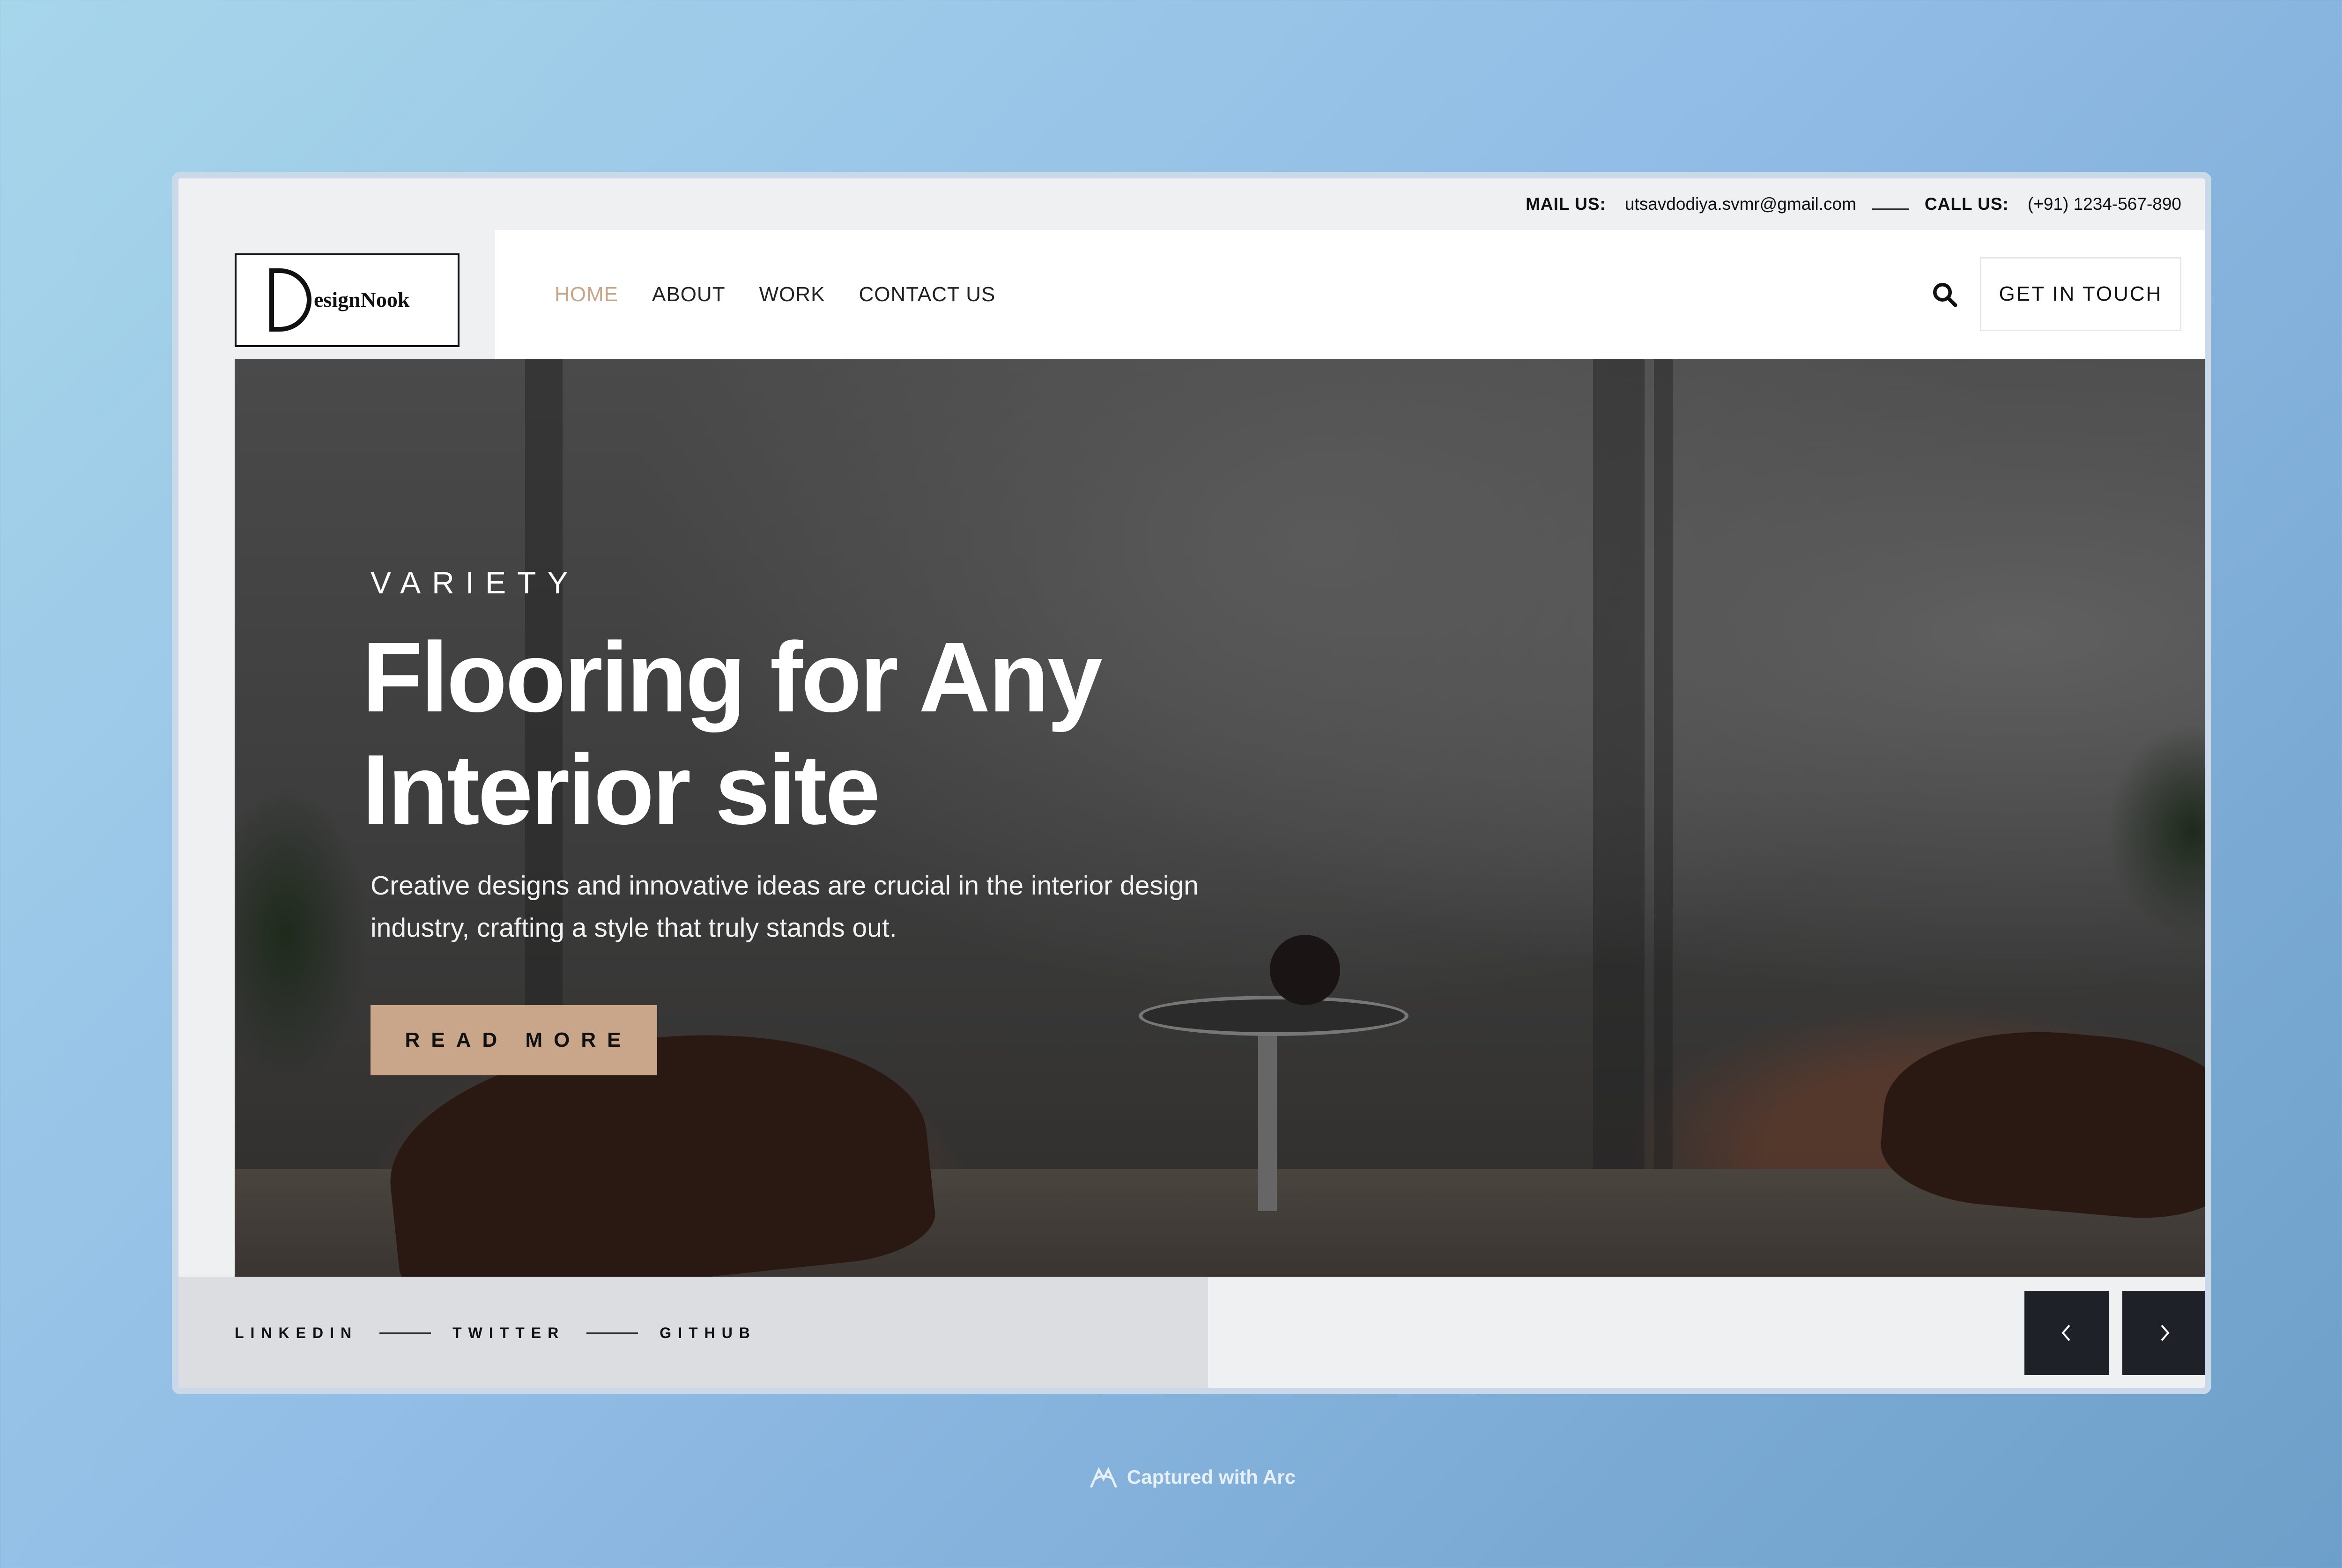 The width and height of the screenshot is (2342, 1568). What do you see at coordinates (2080, 294) in the screenshot?
I see `get-in-touch-button: GET IN TOUCH` at bounding box center [2080, 294].